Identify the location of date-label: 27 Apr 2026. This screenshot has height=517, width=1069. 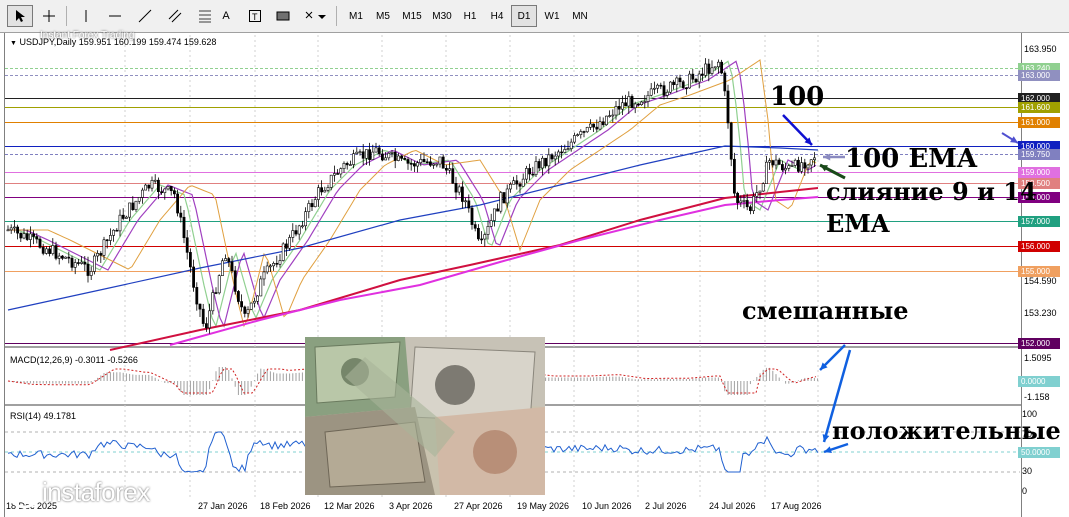
(478, 506).